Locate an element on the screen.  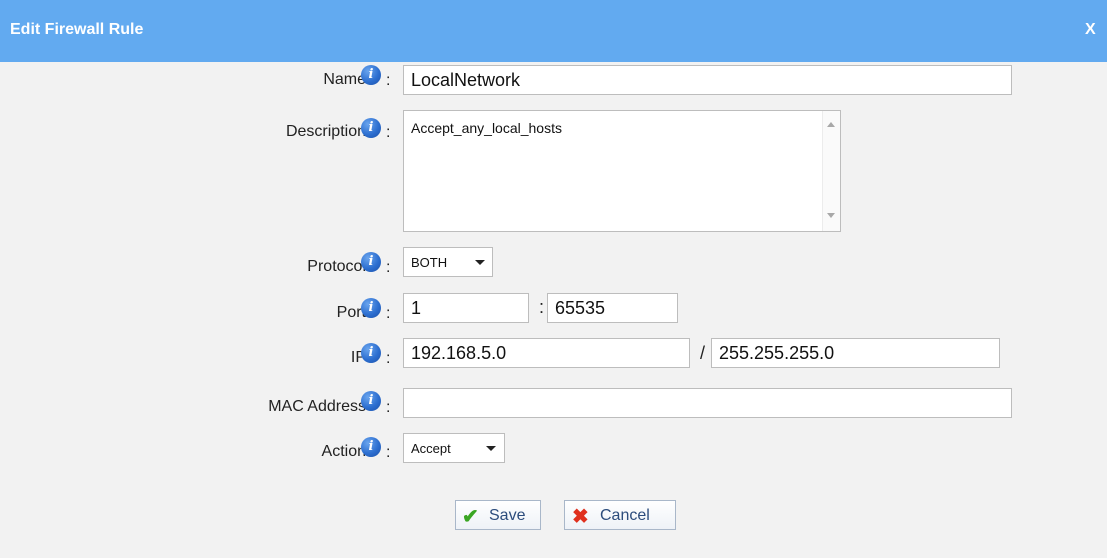
protocol-select: BOTH is located at coordinates (448, 262).